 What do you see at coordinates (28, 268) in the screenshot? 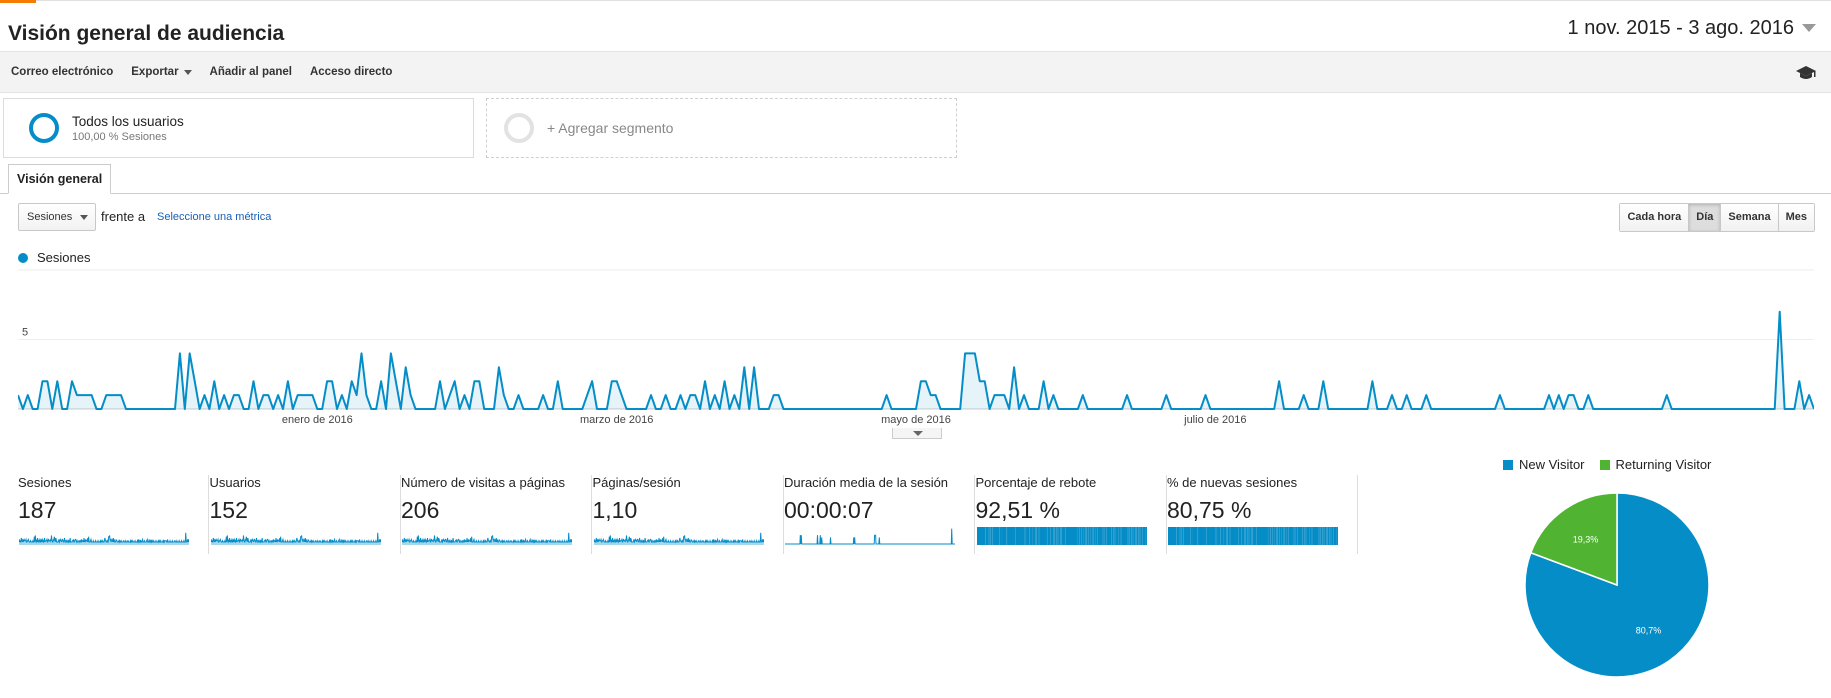
I see `y-tick-label: 10` at bounding box center [28, 268].